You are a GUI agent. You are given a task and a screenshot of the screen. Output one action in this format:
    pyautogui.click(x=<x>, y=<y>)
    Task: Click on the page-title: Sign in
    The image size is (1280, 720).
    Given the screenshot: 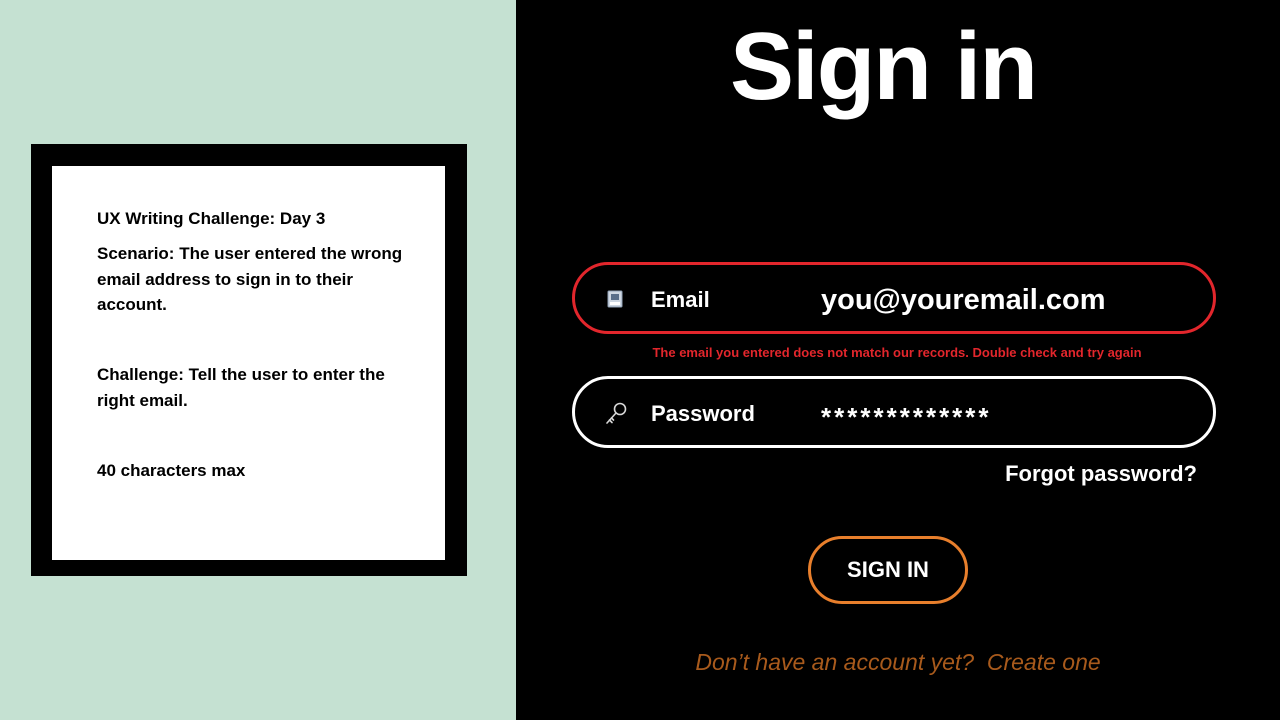 What is the action you would take?
    pyautogui.click(x=884, y=66)
    